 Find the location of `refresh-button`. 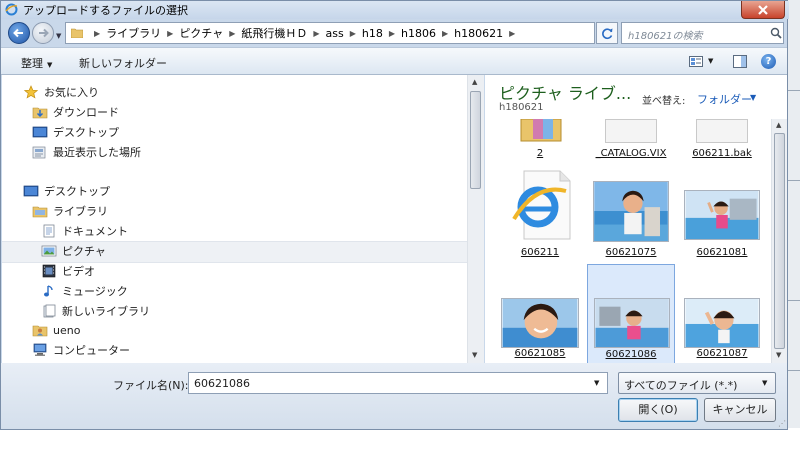

refresh-button is located at coordinates (607, 33).